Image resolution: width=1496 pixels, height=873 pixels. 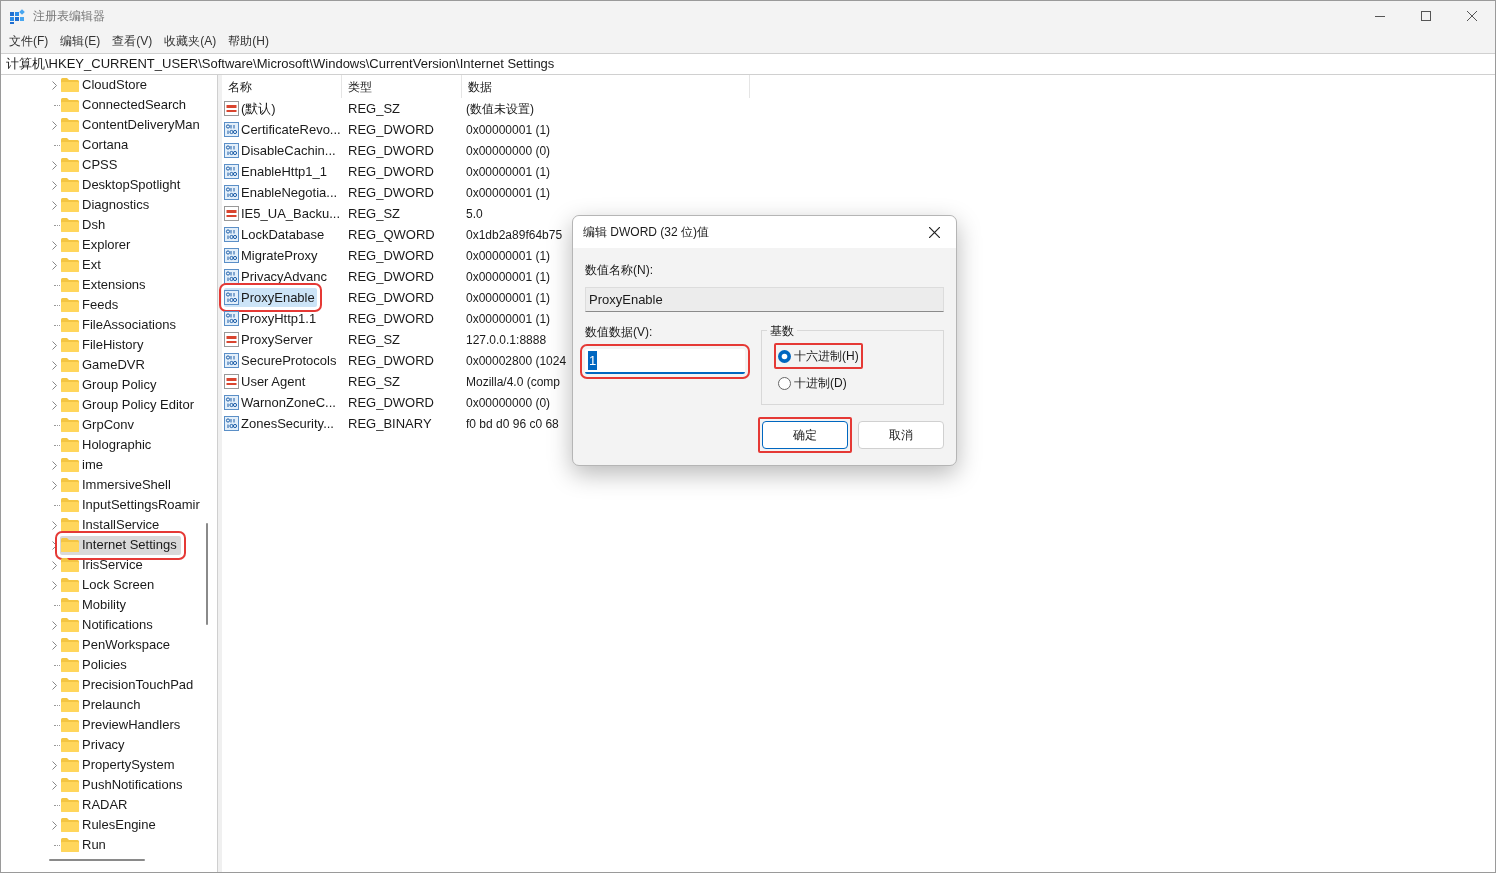 I want to click on tree-item: Group Policy, so click(x=110, y=385).